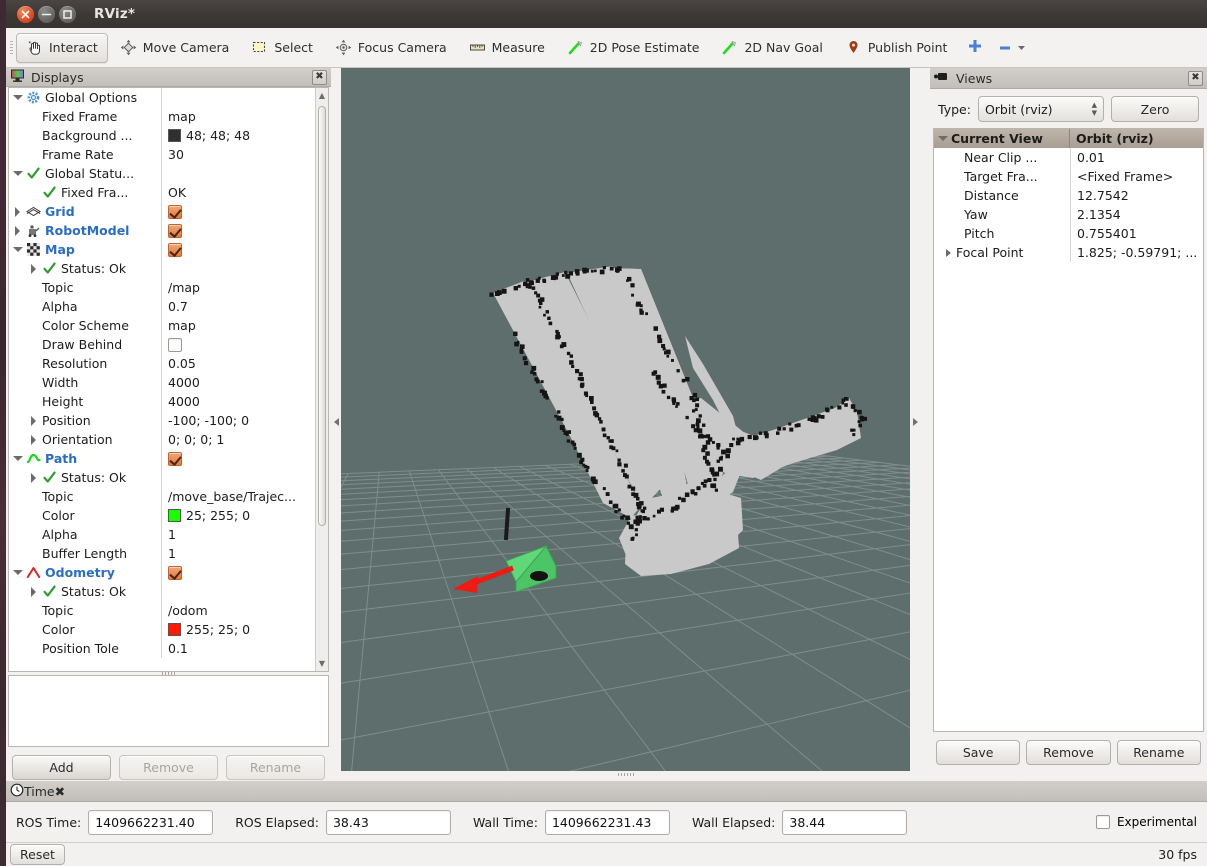 This screenshot has width=1207, height=866. I want to click on toolbar-drag-handle, so click(11, 48).